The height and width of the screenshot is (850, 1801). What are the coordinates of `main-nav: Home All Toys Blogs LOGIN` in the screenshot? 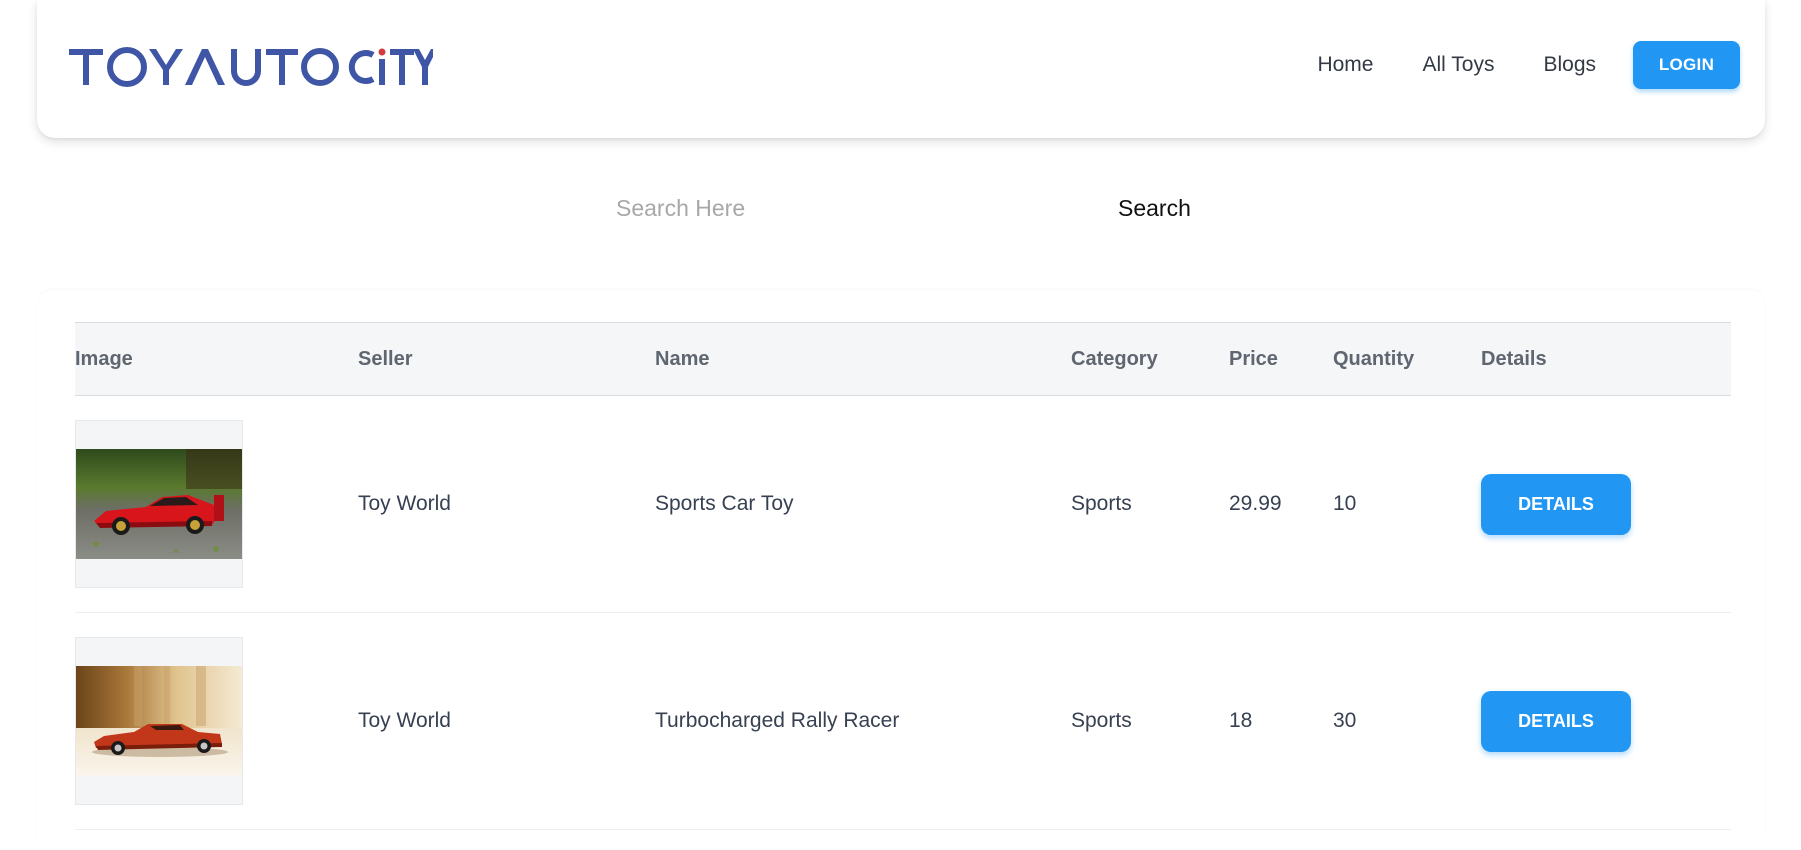 It's located at (1528, 65).